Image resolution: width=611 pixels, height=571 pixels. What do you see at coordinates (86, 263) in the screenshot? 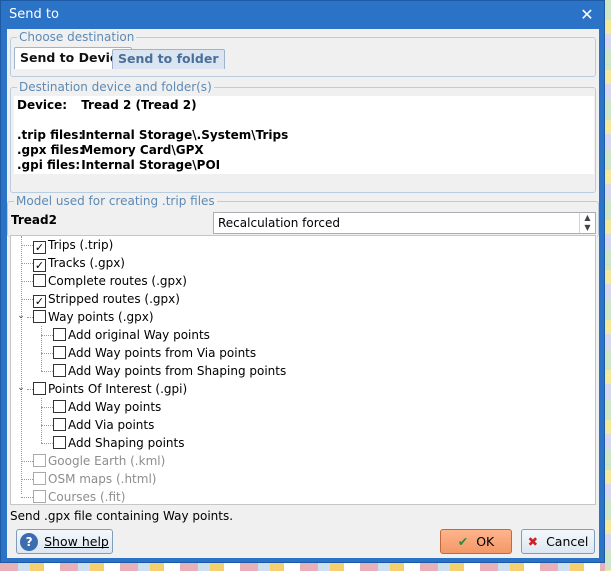
I see `tree-item-label: Tracks (.gpx)` at bounding box center [86, 263].